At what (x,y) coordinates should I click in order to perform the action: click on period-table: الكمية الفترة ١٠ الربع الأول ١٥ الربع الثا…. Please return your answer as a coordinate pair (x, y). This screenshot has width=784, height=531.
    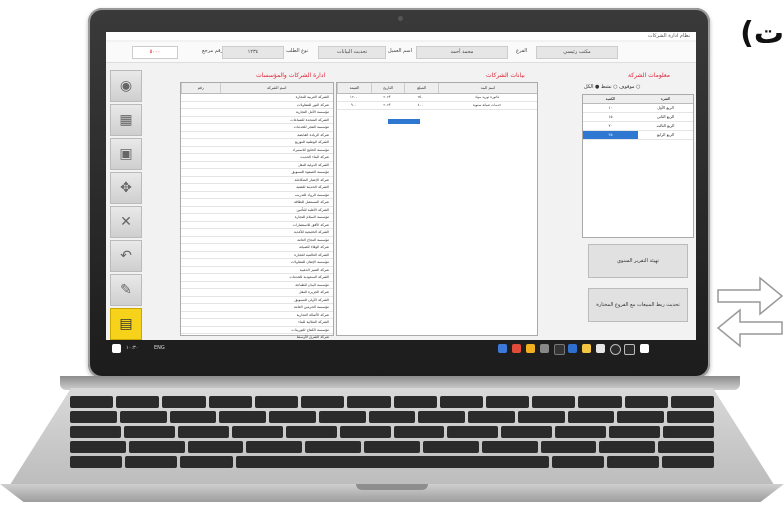
    Looking at the image, I should click on (638, 166).